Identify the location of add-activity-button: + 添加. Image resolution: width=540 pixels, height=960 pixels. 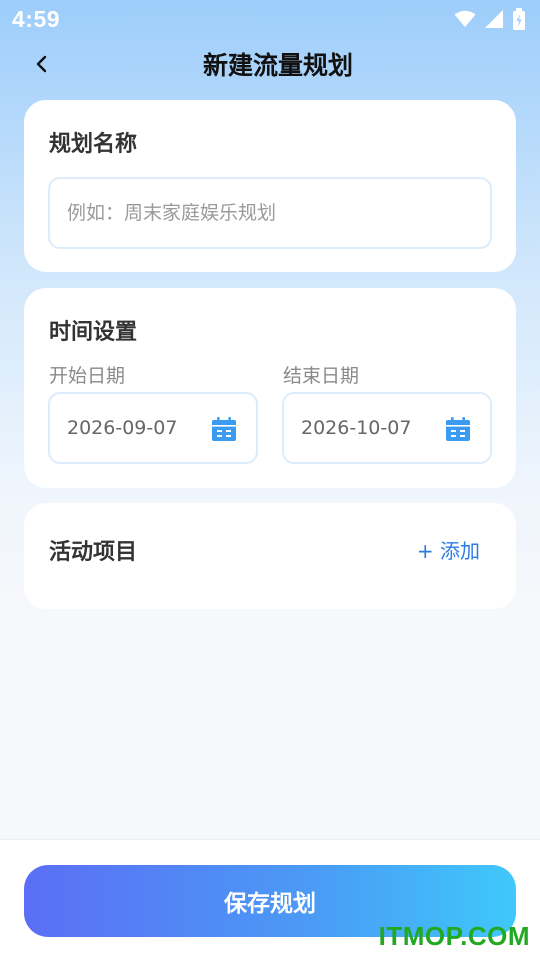
(448, 549).